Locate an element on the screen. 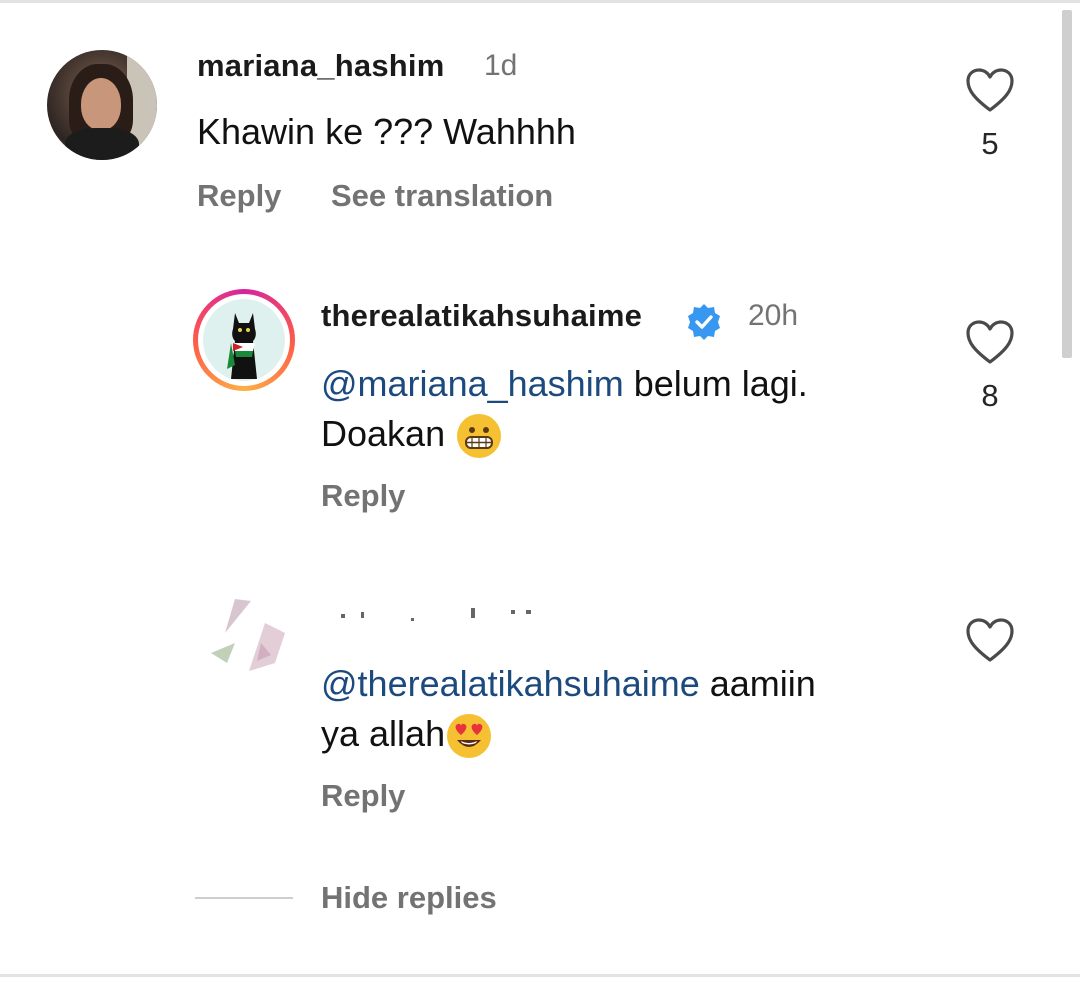 Image resolution: width=1080 pixels, height=984 pixels. scrollbar is located at coordinates (1067, 184).